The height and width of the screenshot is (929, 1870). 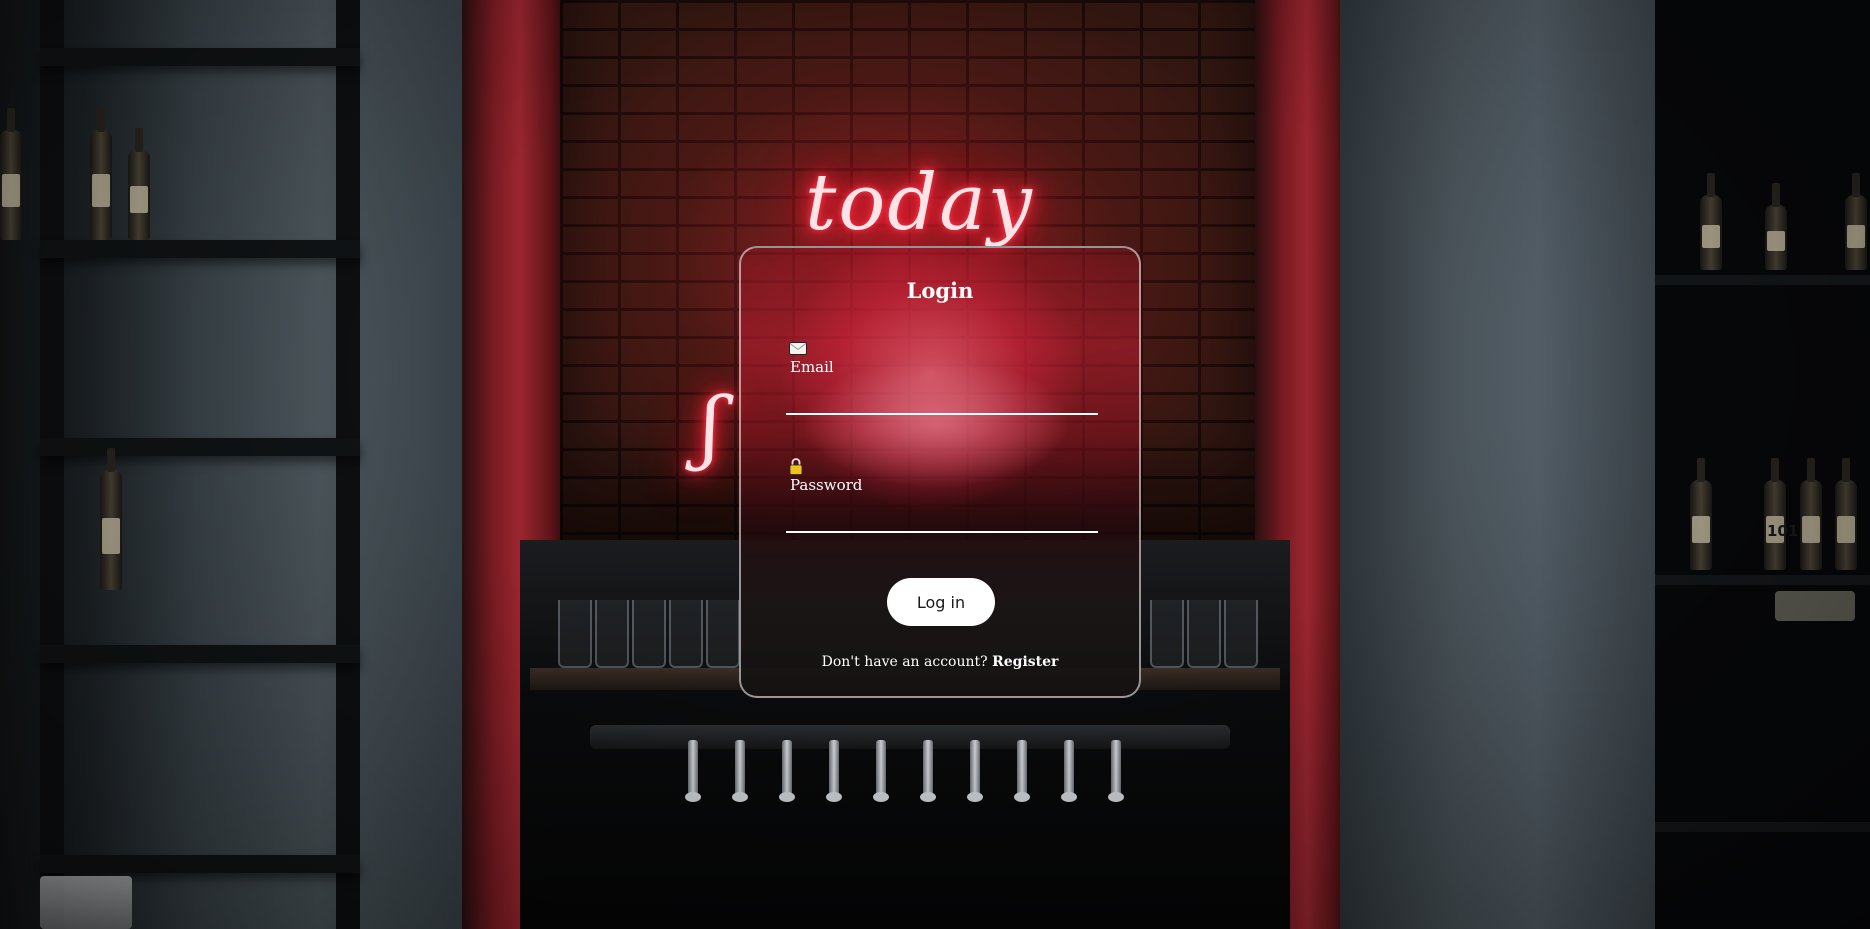 I want to click on lock-icon, so click(x=943, y=466).